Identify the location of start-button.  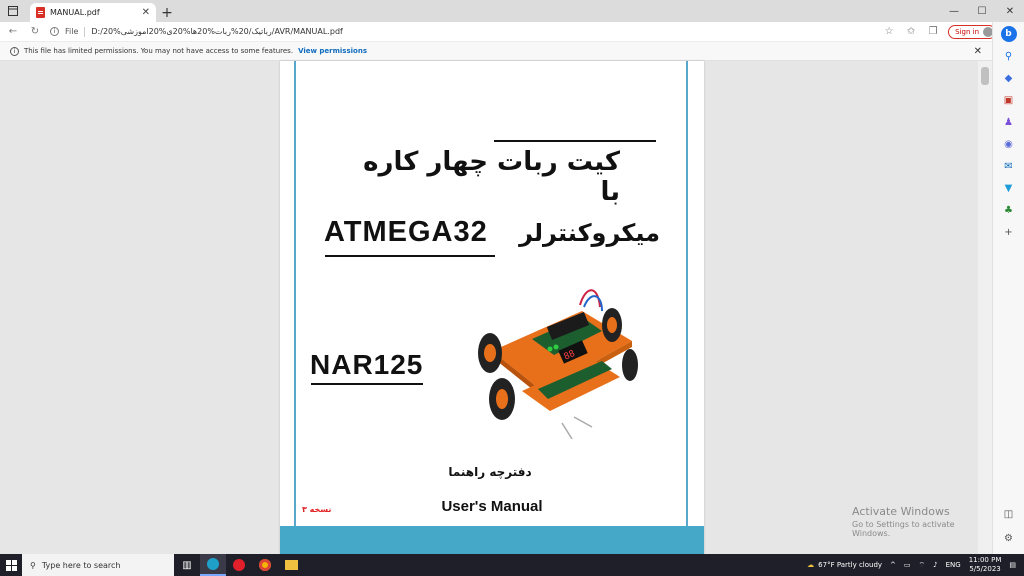
(11, 565).